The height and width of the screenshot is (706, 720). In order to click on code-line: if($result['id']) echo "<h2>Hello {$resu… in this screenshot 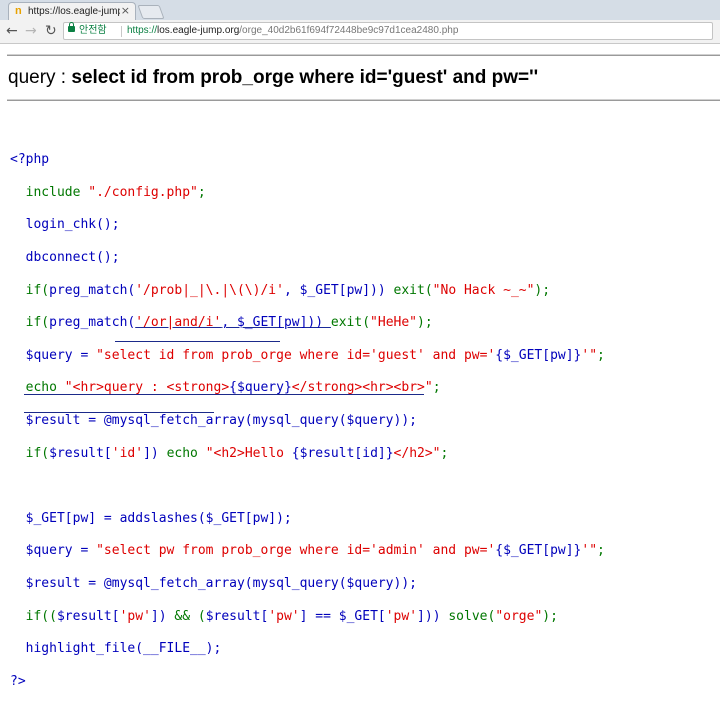, I will do `click(237, 453)`.